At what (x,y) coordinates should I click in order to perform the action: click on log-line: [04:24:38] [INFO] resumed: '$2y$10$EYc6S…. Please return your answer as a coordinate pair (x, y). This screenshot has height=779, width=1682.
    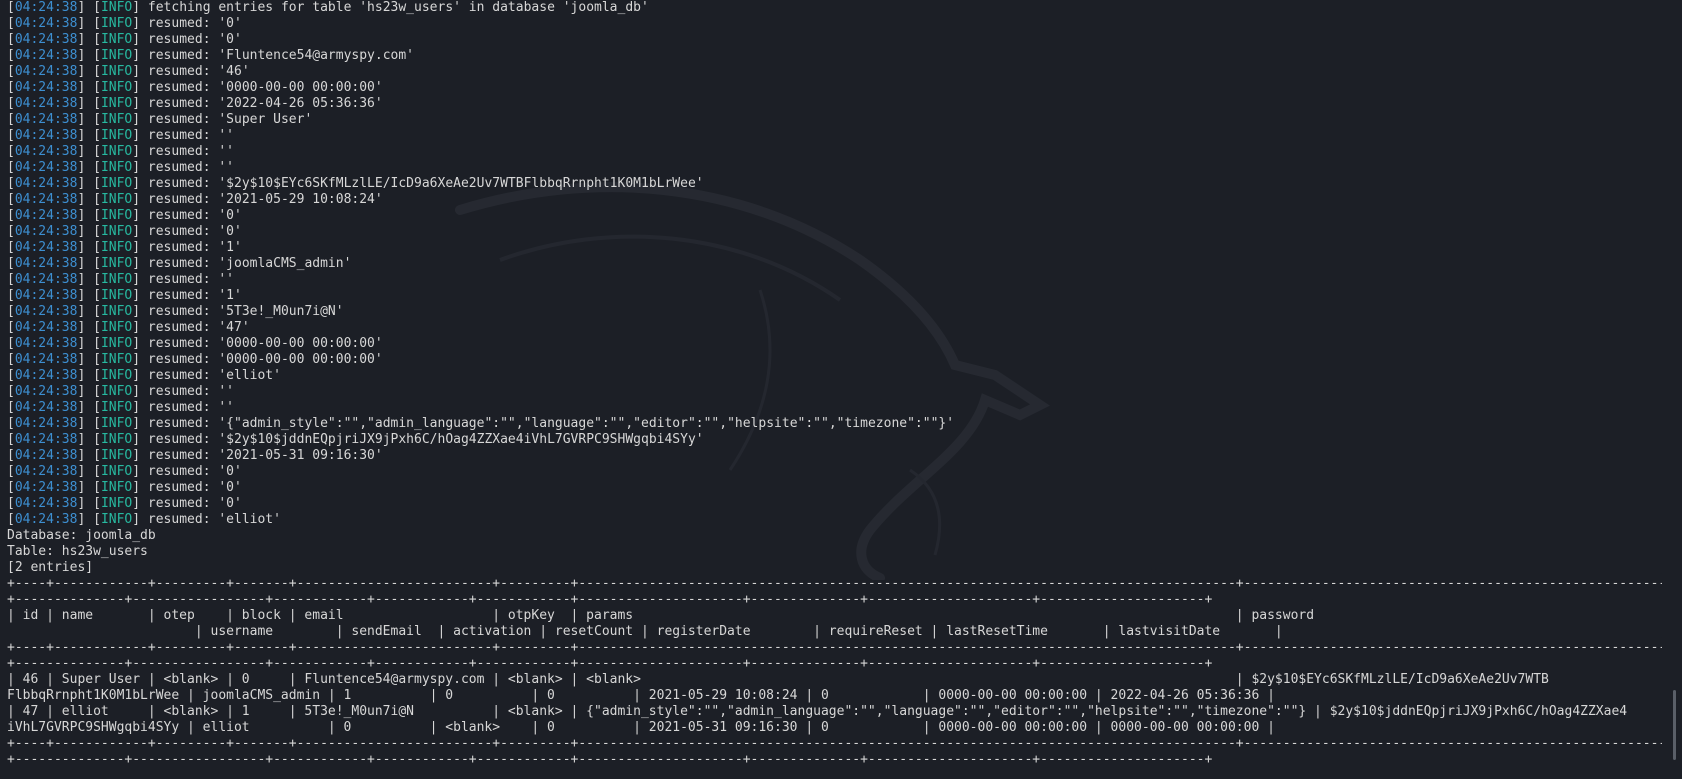
    Looking at the image, I should click on (355, 183).